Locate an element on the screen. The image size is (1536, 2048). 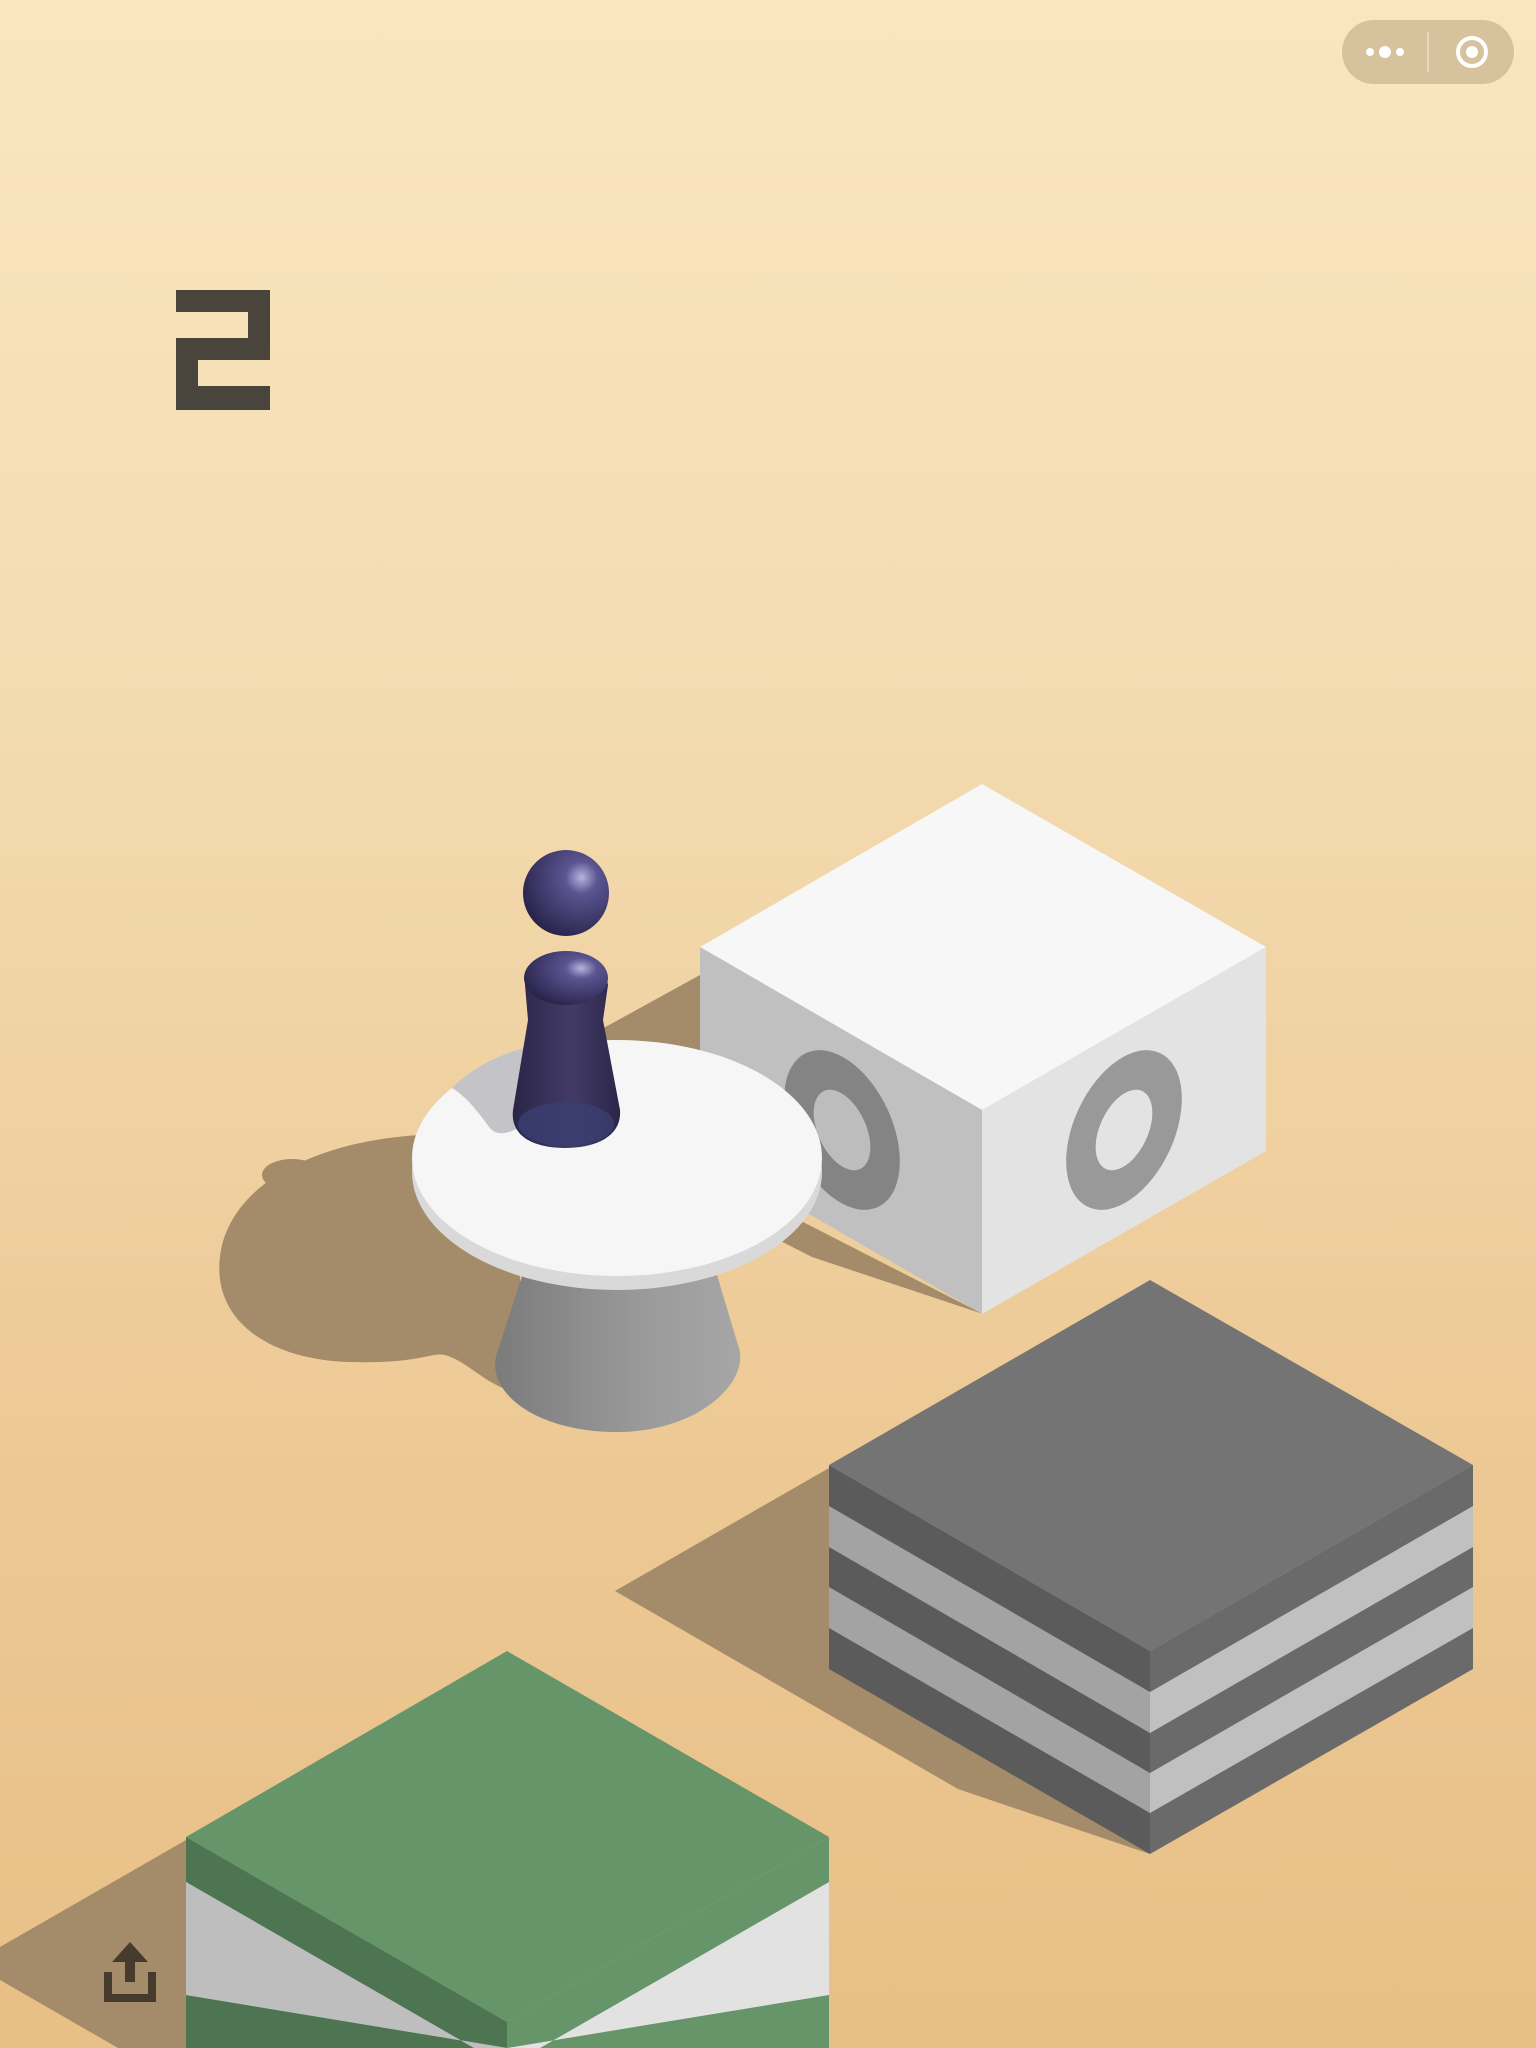
score-digit-glyph is located at coordinates (223, 350).